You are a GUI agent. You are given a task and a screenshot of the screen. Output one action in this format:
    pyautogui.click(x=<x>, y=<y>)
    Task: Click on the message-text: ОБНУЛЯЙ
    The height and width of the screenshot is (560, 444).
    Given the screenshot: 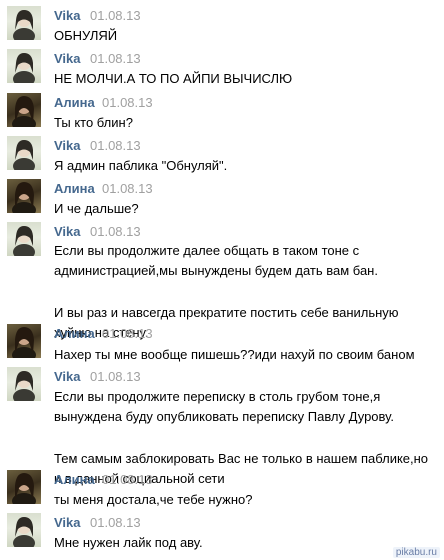 What is the action you would take?
    pyautogui.click(x=86, y=35)
    